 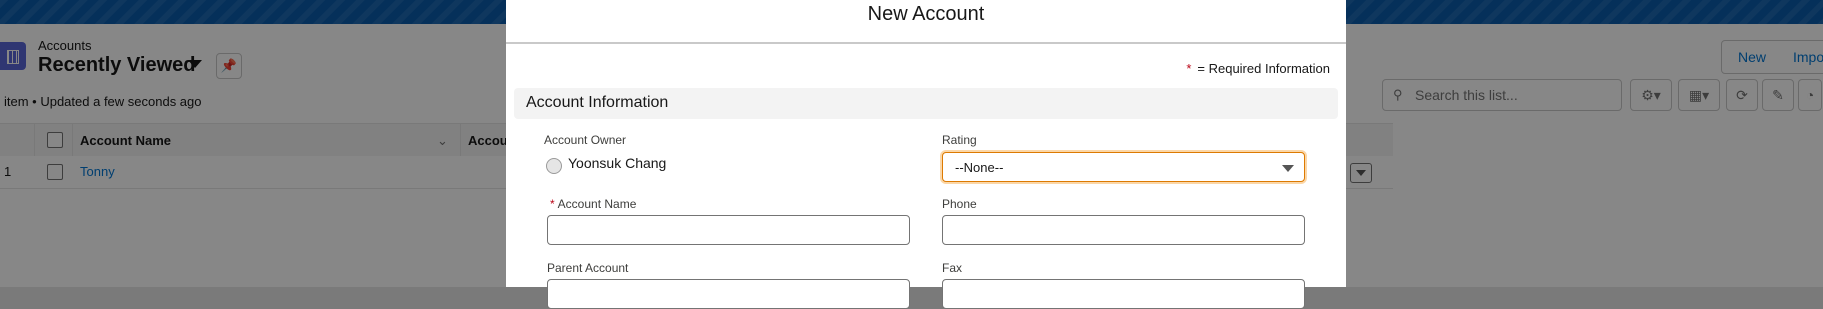 I want to click on required-info-note: * = Required Information, so click(x=1258, y=68).